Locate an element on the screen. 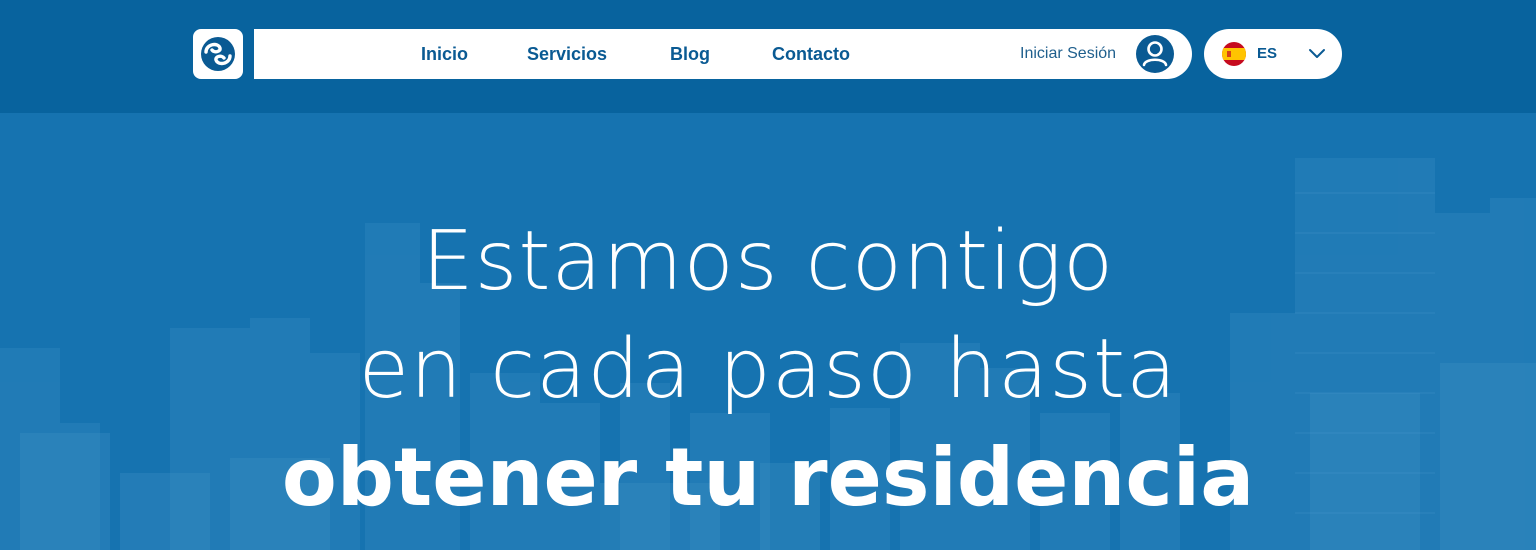  language-selector: ES is located at coordinates (1273, 54).